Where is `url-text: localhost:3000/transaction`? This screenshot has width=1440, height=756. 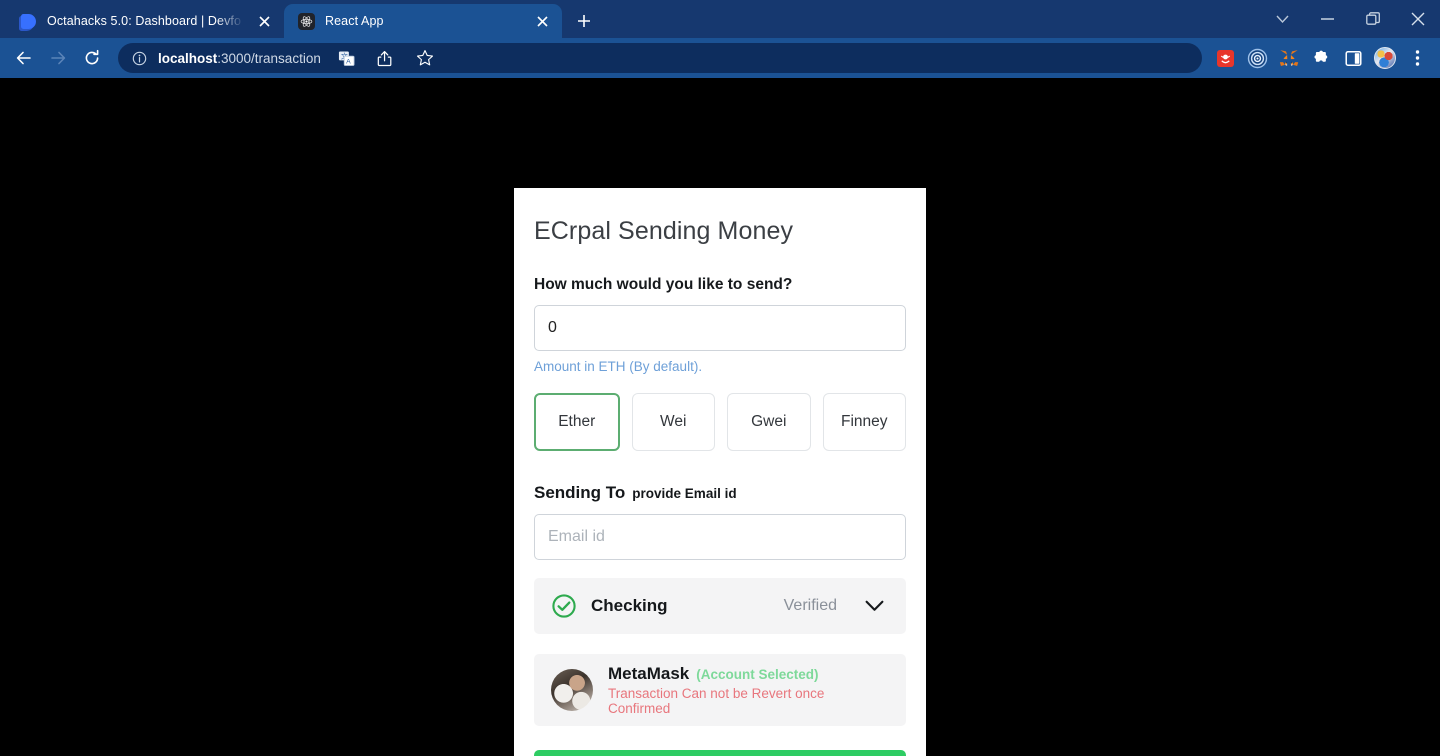
url-text: localhost:3000/transaction is located at coordinates (239, 58).